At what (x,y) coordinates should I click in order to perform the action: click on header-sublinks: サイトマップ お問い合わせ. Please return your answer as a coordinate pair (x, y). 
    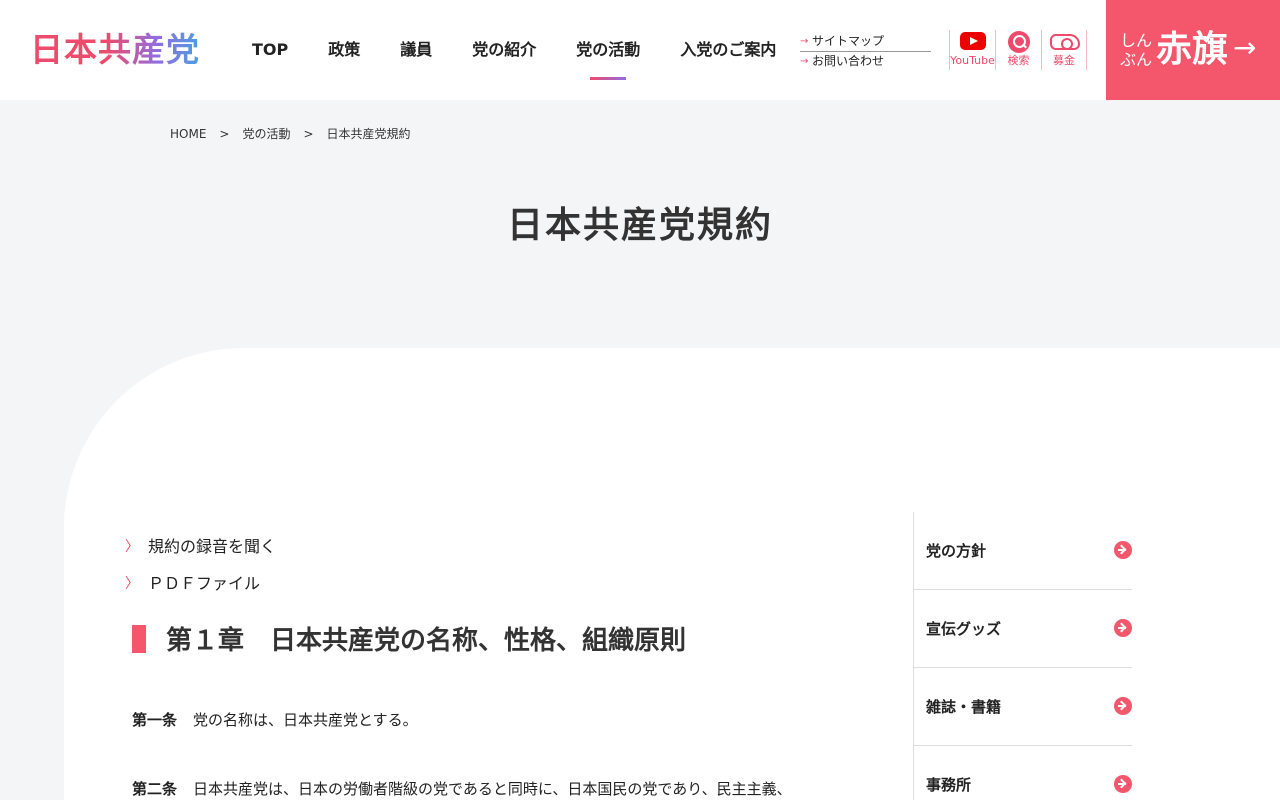
    Looking at the image, I should click on (865, 51).